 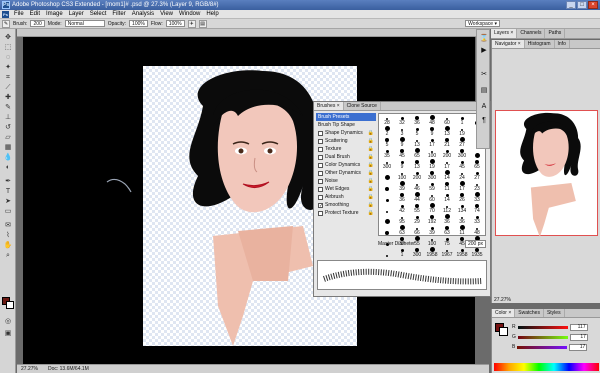 What do you see at coordinates (432, 208) in the screenshot?
I see `brush-preset: 70` at bounding box center [432, 208].